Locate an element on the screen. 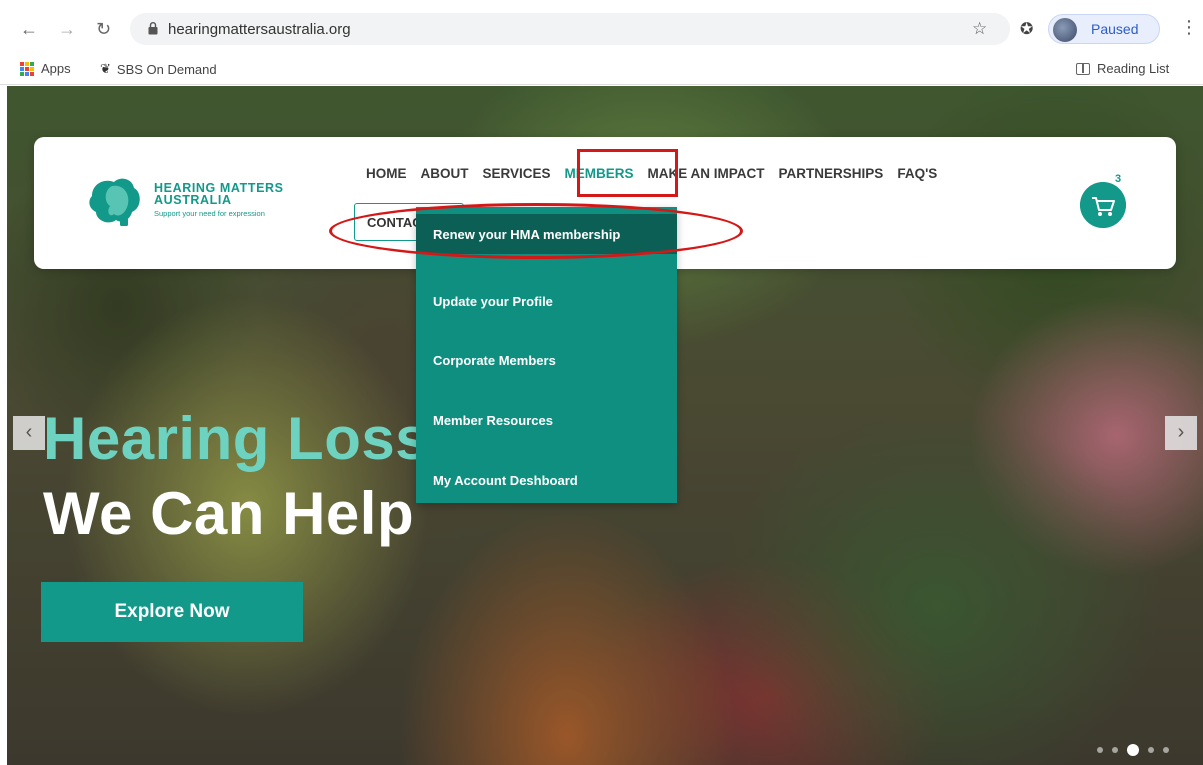 The image size is (1203, 765). profile-button: Paused is located at coordinates (1104, 29).